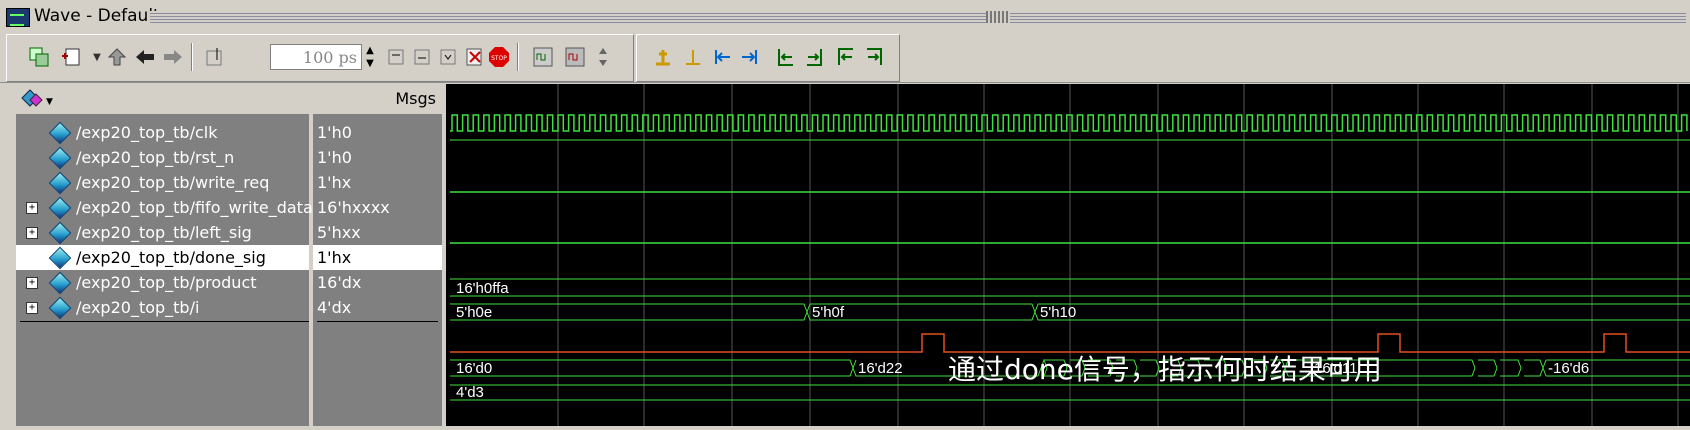  What do you see at coordinates (575, 57) in the screenshot?
I see `wave-format-icon` at bounding box center [575, 57].